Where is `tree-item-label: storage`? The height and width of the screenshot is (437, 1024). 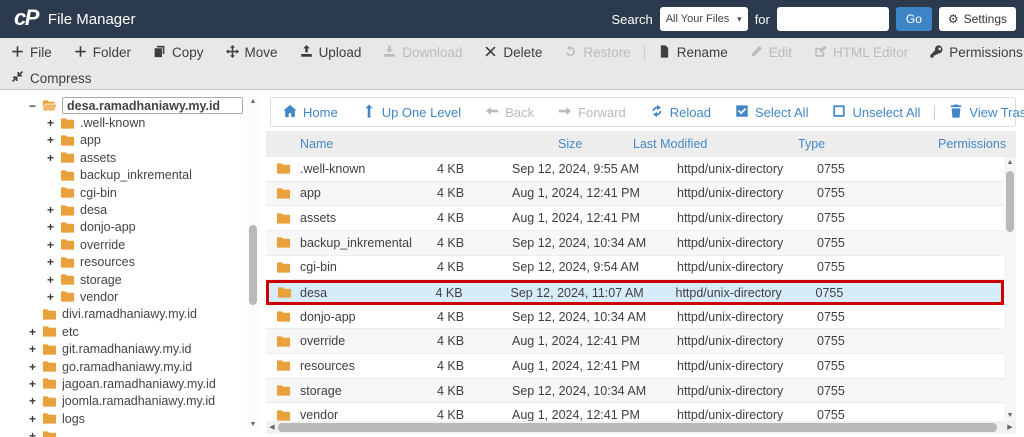
tree-item-label: storage is located at coordinates (101, 280).